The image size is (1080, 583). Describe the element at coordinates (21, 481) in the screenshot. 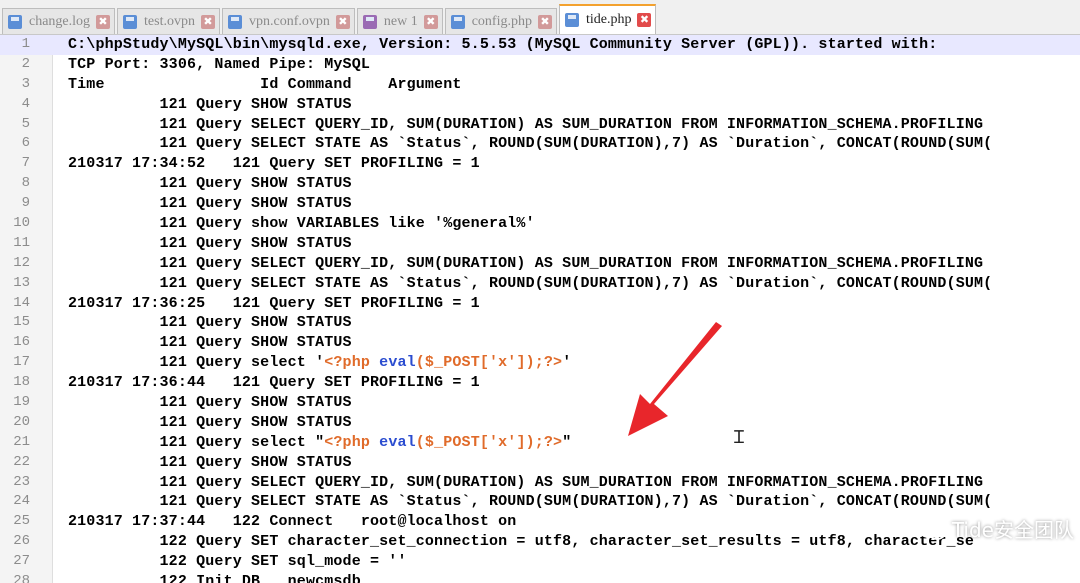

I see `line-number: 23` at that location.